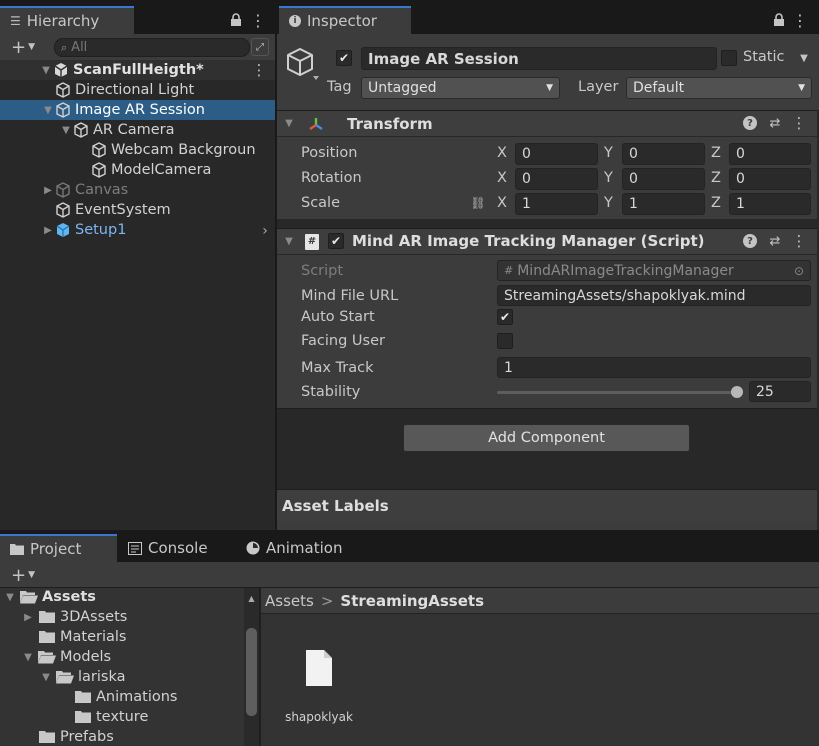  I want to click on asset-labels-bar: Asset Labels, so click(547, 505).